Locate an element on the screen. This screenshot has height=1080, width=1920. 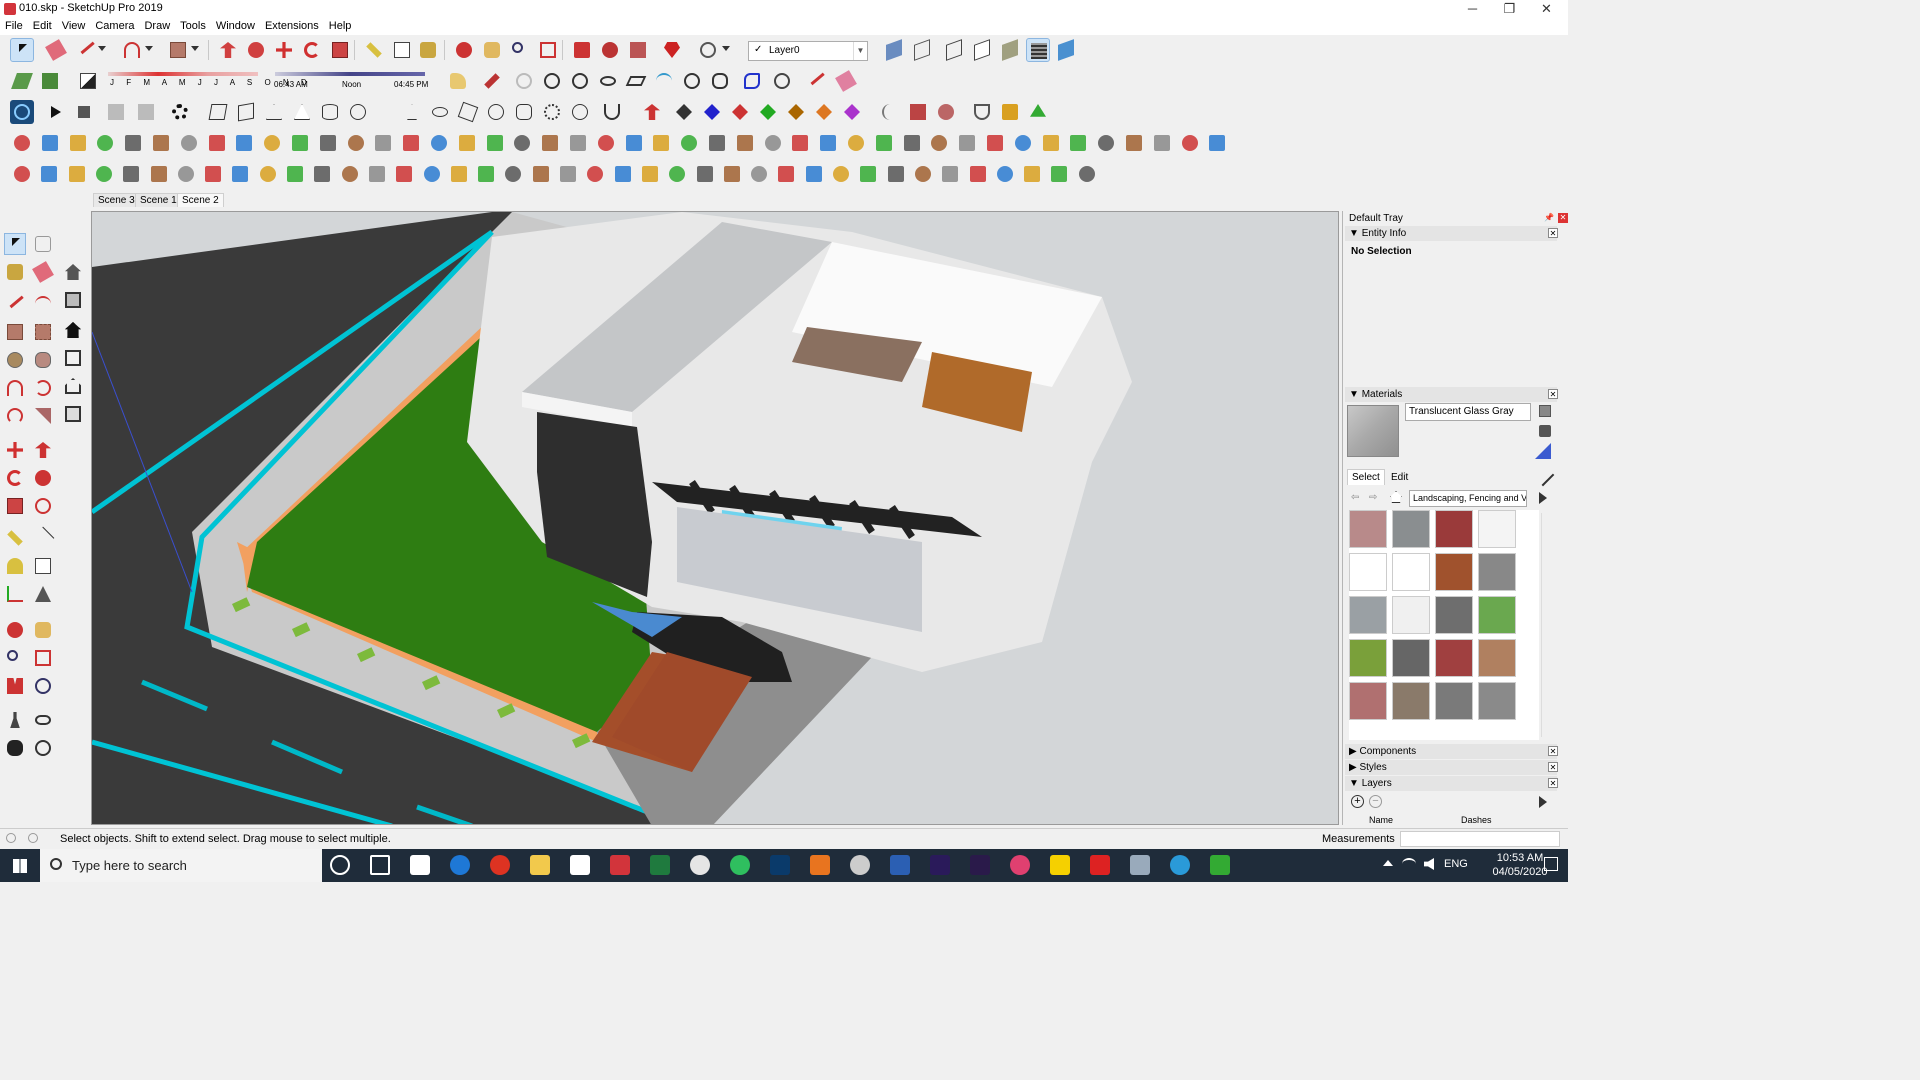
shaded-textures-button is located at coordinates (1038, 50).